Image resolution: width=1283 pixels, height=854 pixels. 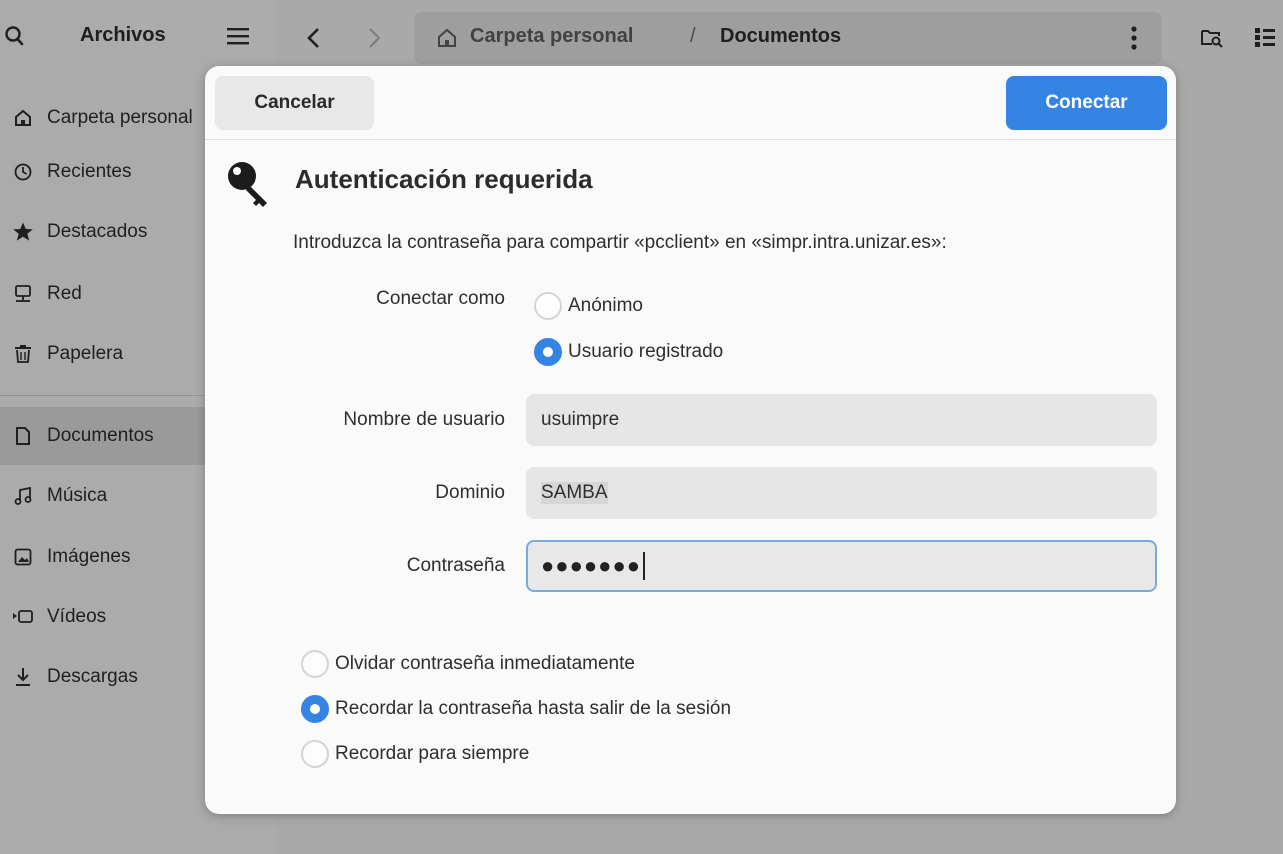 What do you see at coordinates (77, 616) in the screenshot?
I see `sidebar-item-label: Vídeos` at bounding box center [77, 616].